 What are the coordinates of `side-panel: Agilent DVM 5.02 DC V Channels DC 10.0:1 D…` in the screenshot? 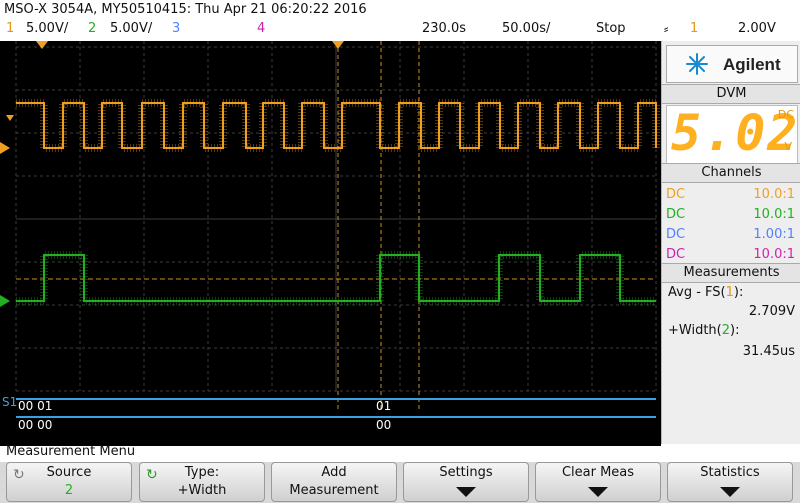 It's located at (730, 242).